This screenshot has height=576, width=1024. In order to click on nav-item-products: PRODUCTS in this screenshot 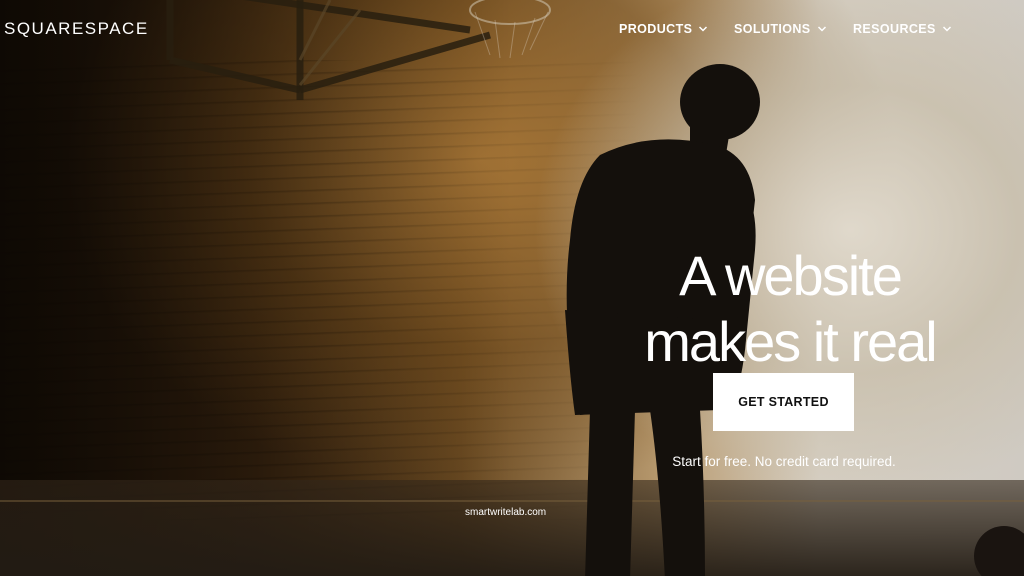, I will do `click(676, 29)`.